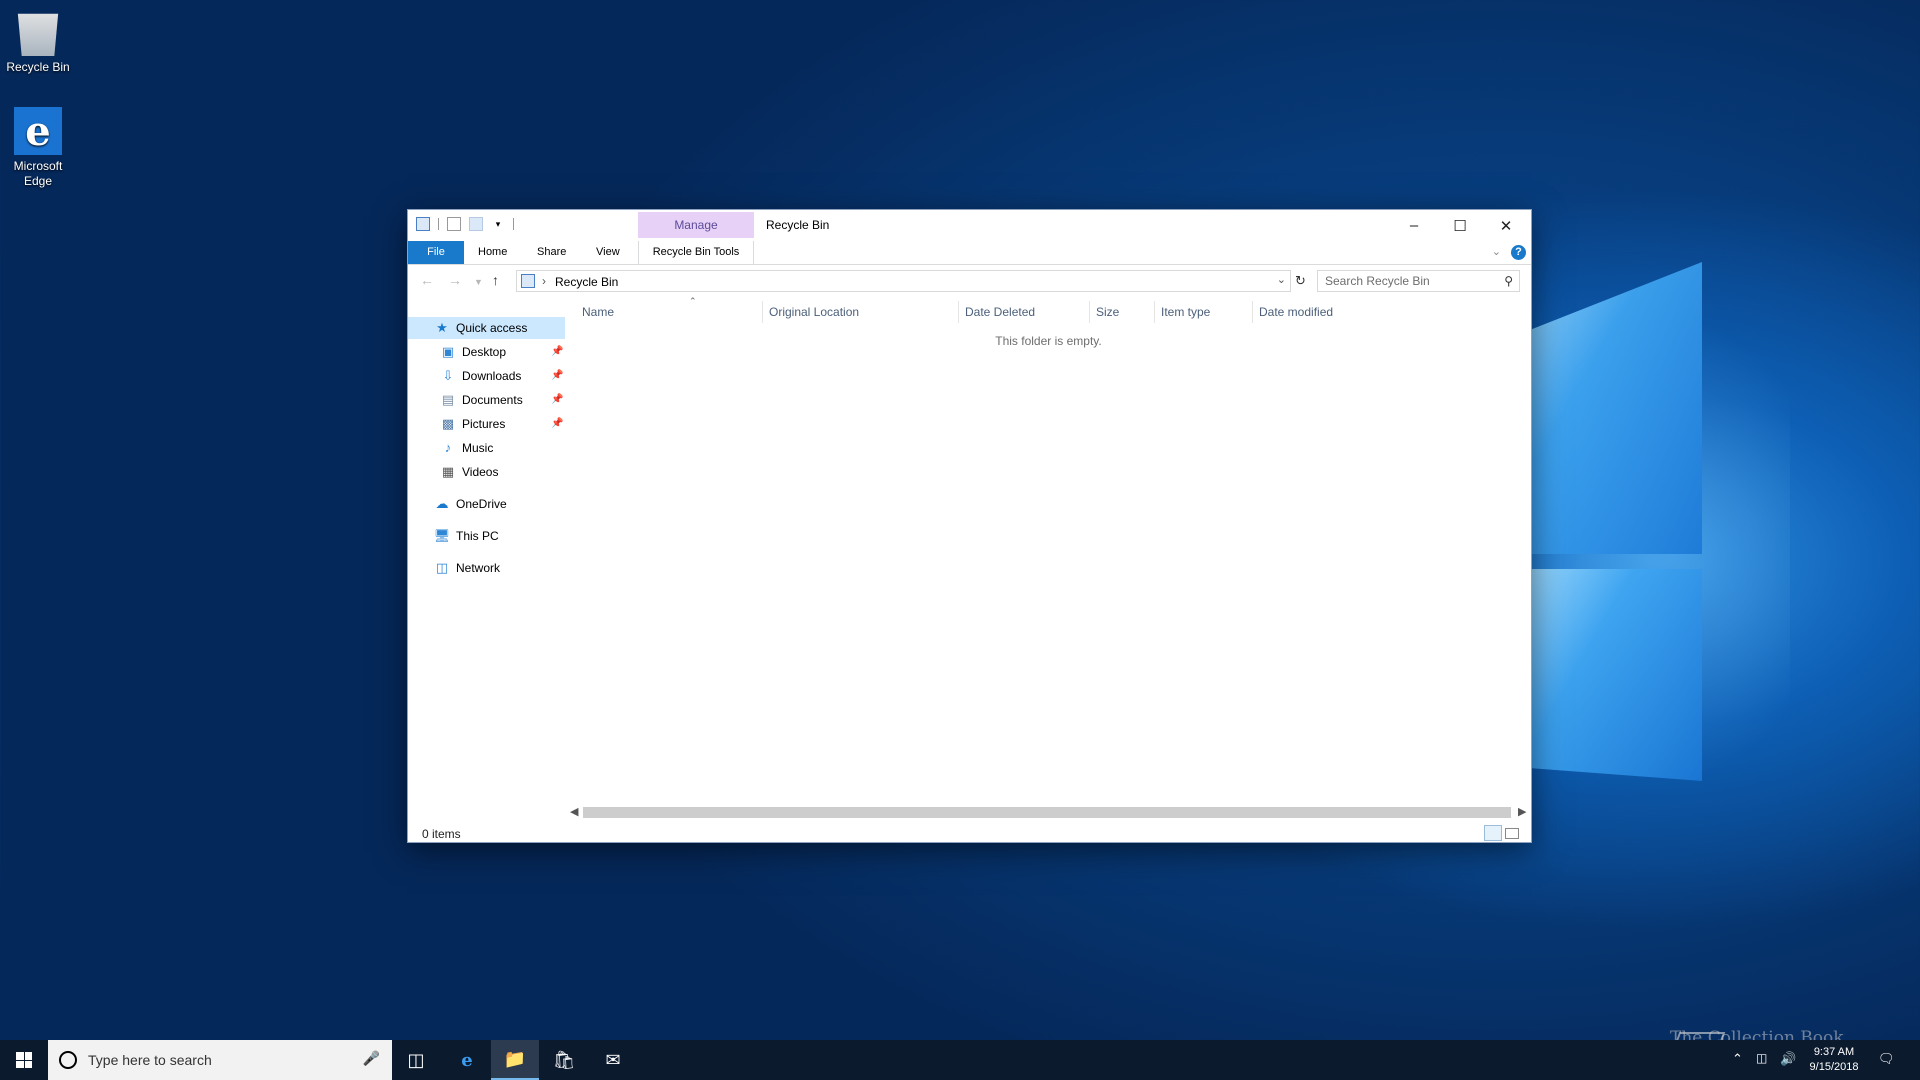  What do you see at coordinates (515, 1060) in the screenshot?
I see `file-explorer-taskbar-icon: 📁` at bounding box center [515, 1060].